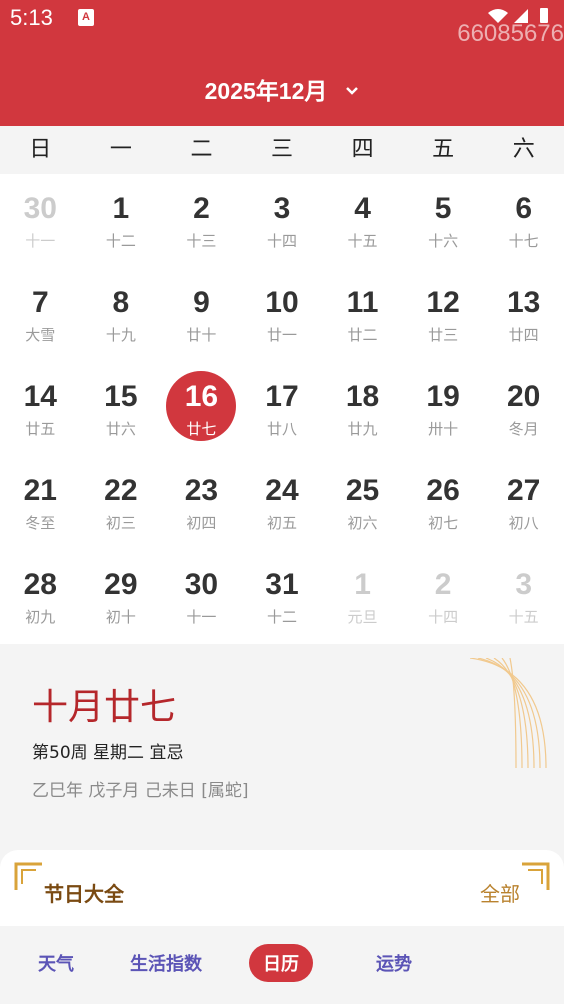  Describe the element at coordinates (40, 523) in the screenshot. I see `lunar-day: 冬至` at that location.